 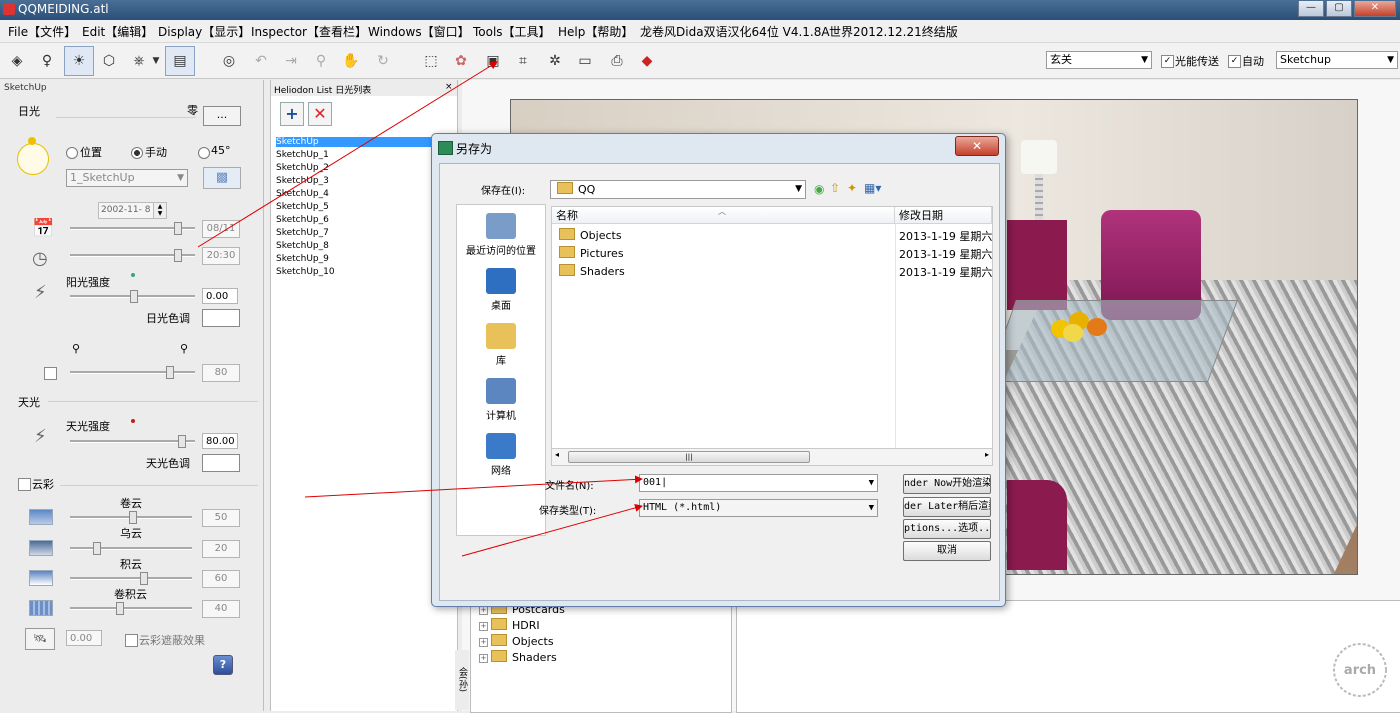 I want to click on watermark-logo: arch, so click(x=1360, y=670).